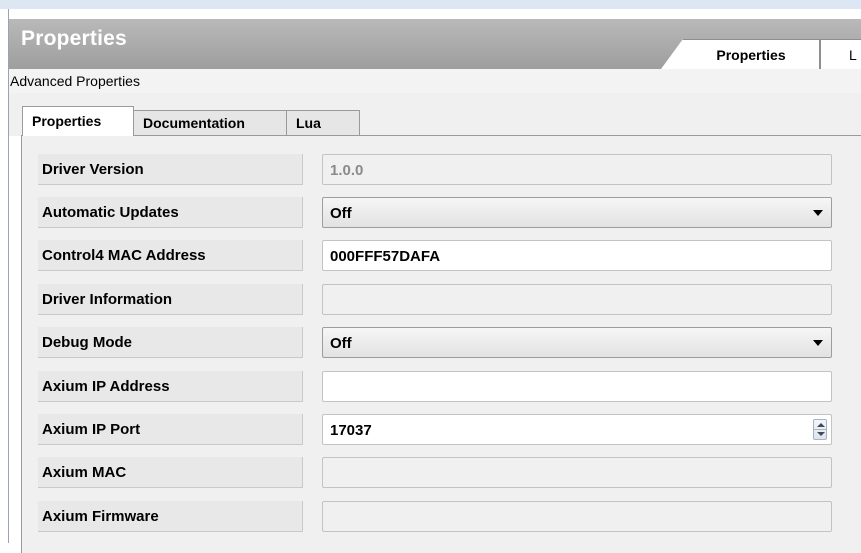 This screenshot has width=861, height=553. Describe the element at coordinates (430, 4) in the screenshot. I see `window-top-strip` at that location.